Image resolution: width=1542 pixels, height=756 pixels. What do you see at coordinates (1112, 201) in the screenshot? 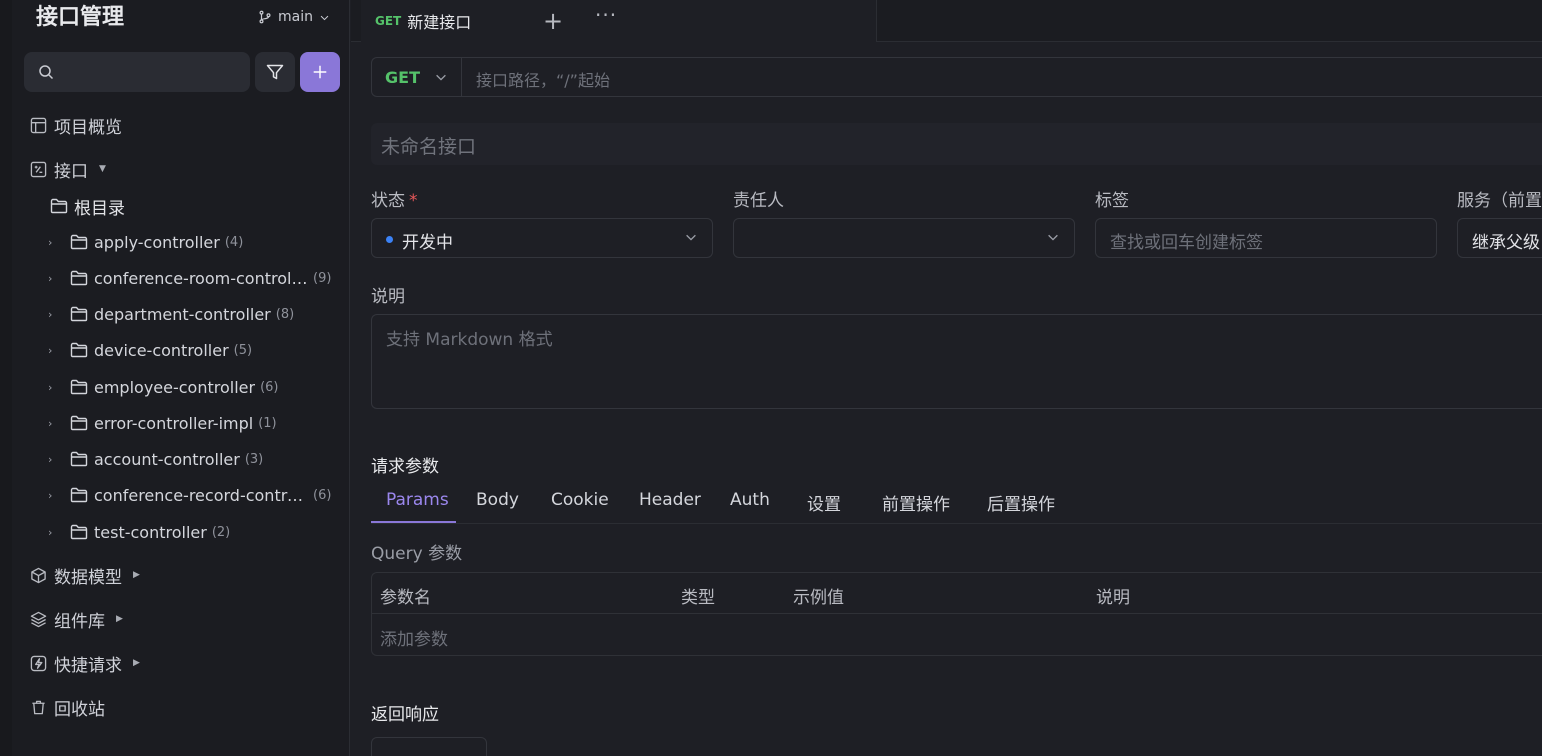
I see `tags-label: 标签` at bounding box center [1112, 201].